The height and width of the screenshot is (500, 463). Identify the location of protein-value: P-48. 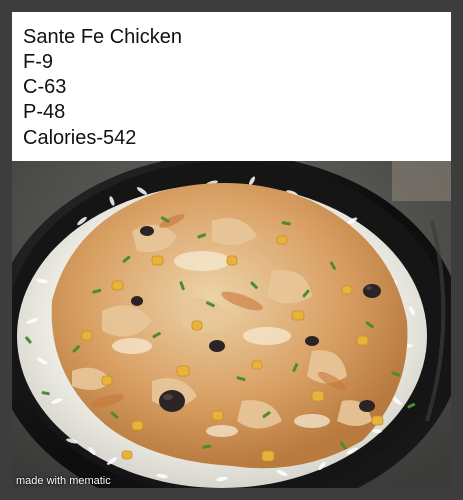
(44, 112).